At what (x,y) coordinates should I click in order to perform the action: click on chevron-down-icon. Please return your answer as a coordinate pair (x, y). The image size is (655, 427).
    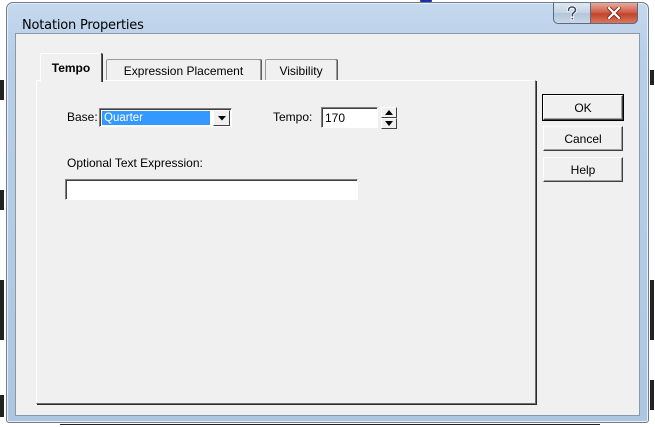
    Looking at the image, I should click on (221, 117).